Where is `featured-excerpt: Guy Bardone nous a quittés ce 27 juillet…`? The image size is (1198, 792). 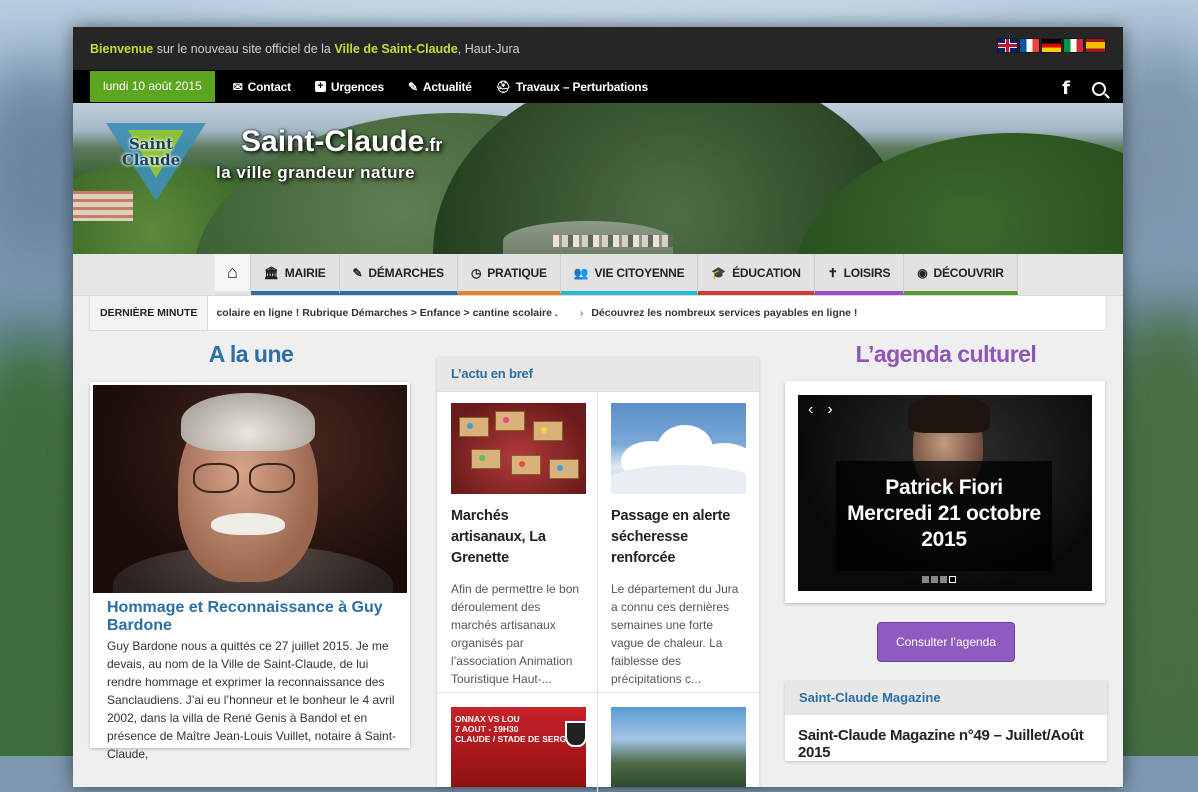
featured-excerpt: Guy Bardone nous a quittés ce 27 juillet… is located at coordinates (252, 700).